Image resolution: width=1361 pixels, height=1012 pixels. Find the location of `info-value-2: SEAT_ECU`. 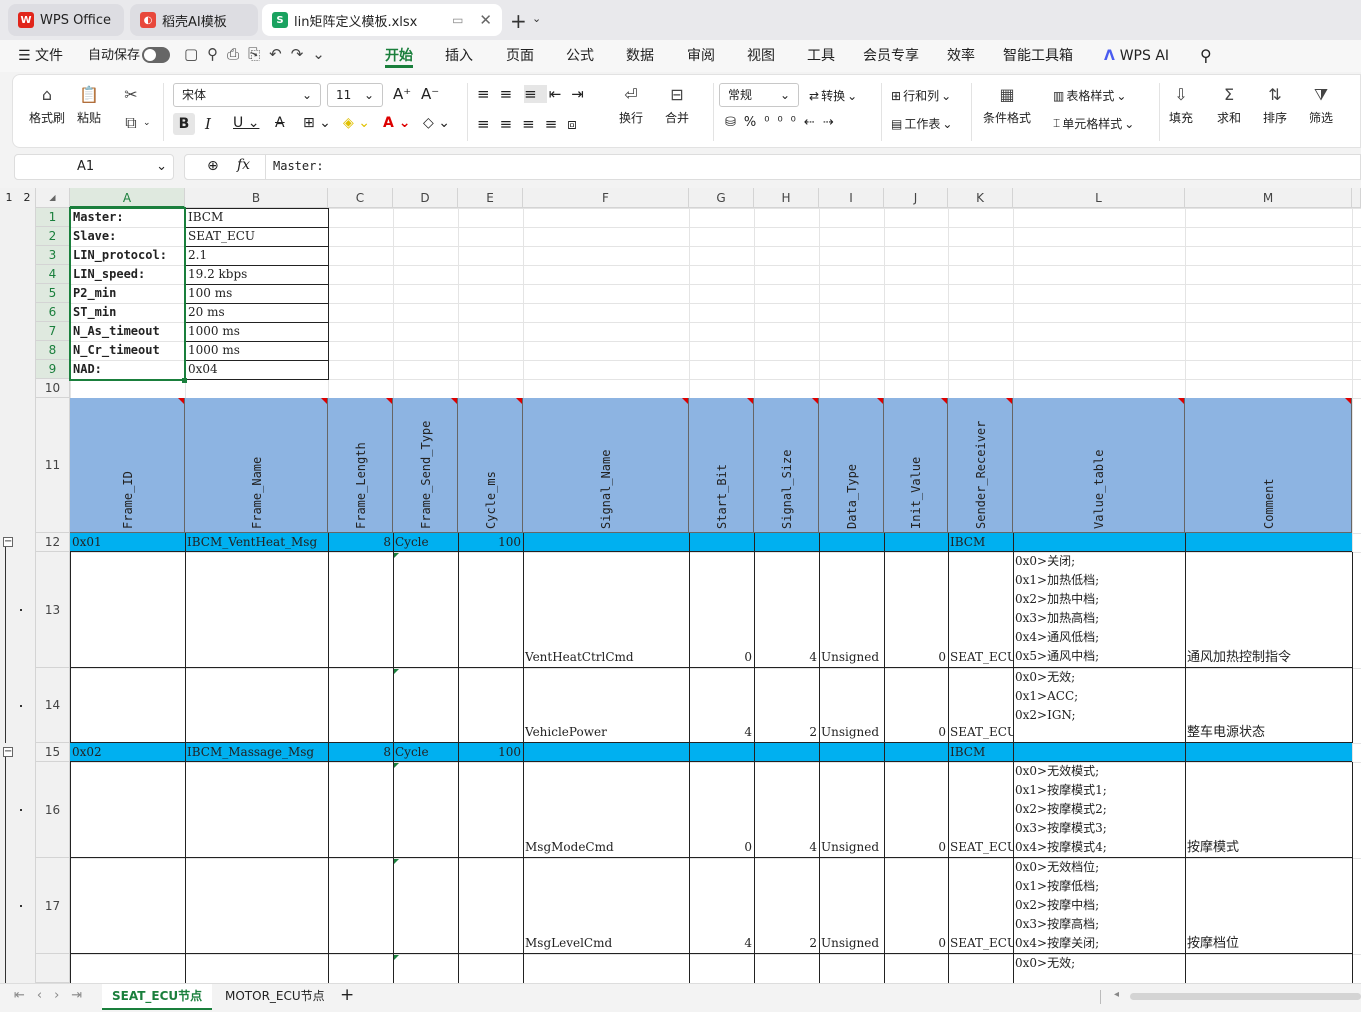

info-value-2: SEAT_ECU is located at coordinates (257, 236).